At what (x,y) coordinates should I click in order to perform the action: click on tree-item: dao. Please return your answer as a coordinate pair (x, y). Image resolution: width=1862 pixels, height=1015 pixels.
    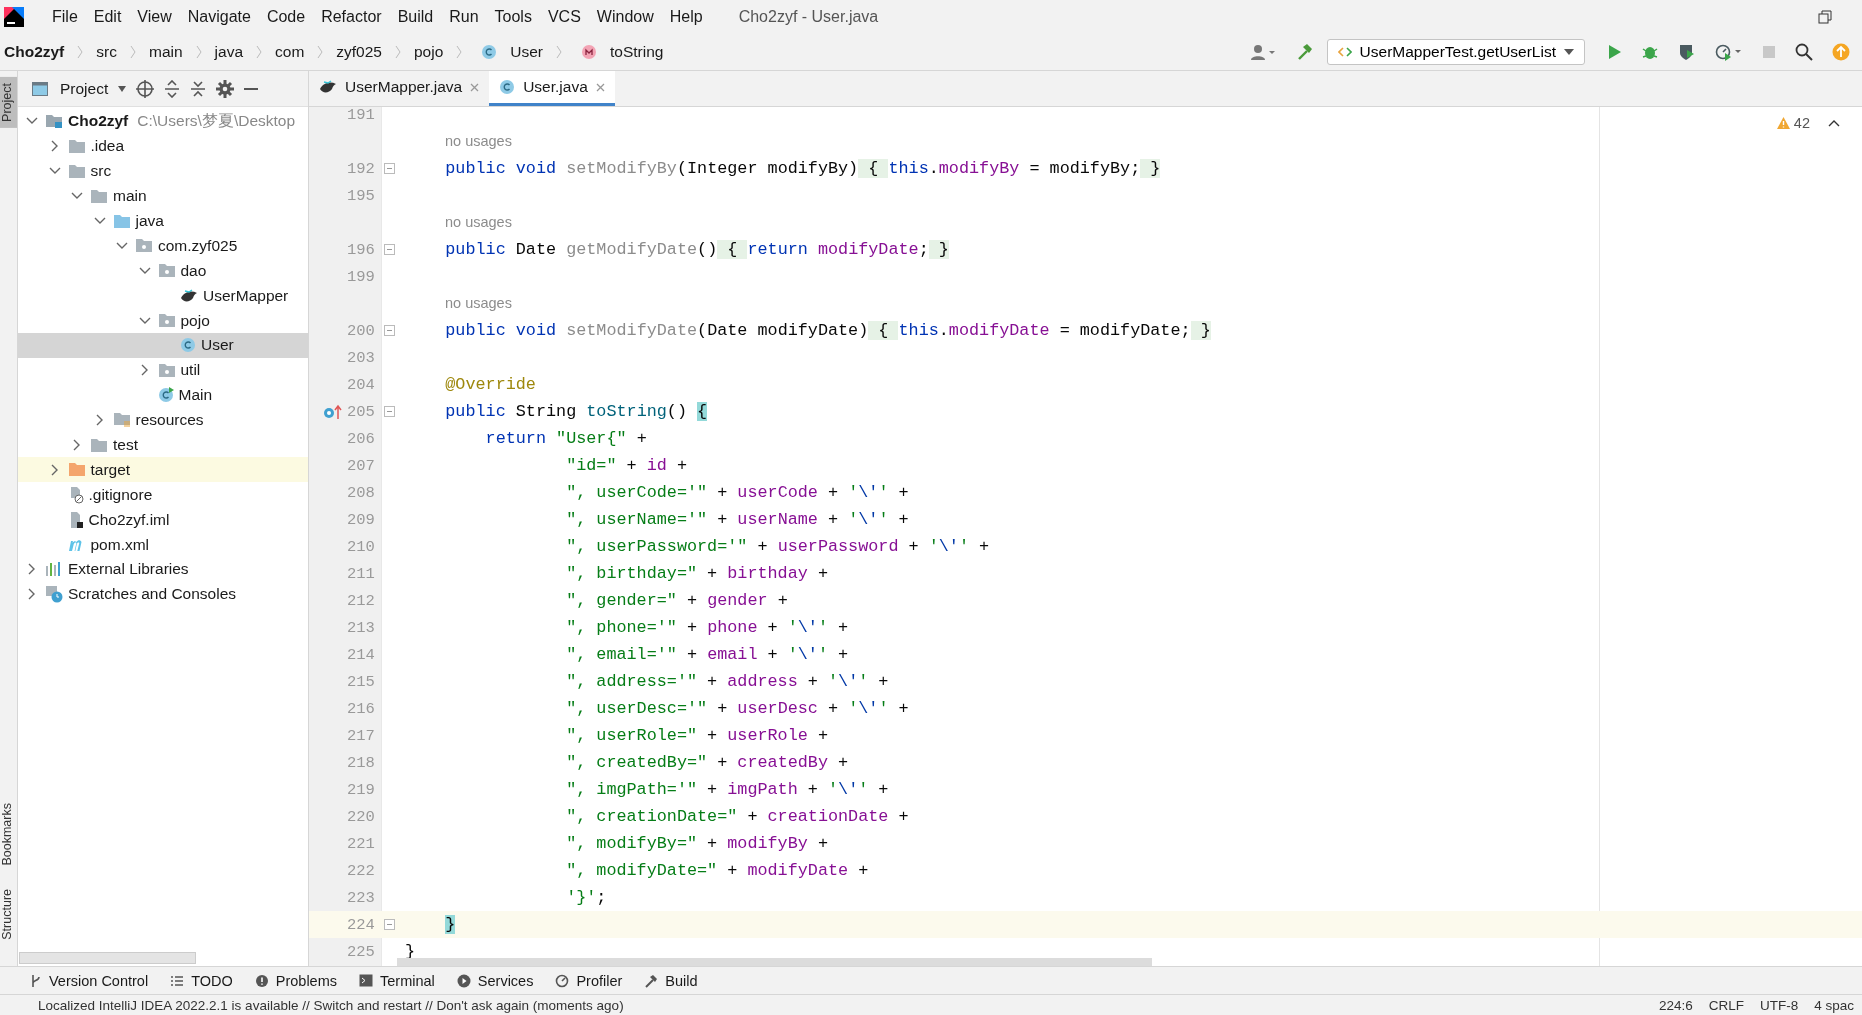
    Looking at the image, I should click on (163, 271).